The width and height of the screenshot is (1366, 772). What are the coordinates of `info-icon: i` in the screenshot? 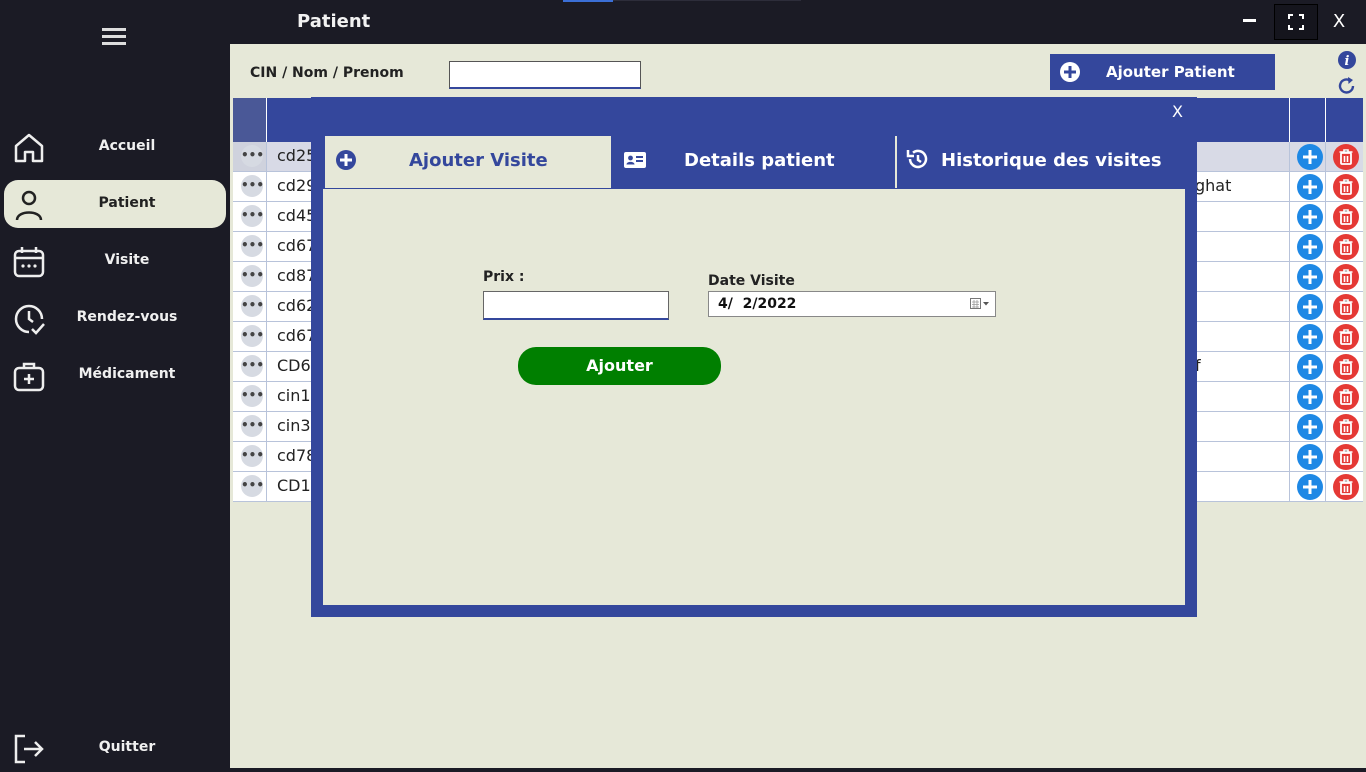 It's located at (1347, 60).